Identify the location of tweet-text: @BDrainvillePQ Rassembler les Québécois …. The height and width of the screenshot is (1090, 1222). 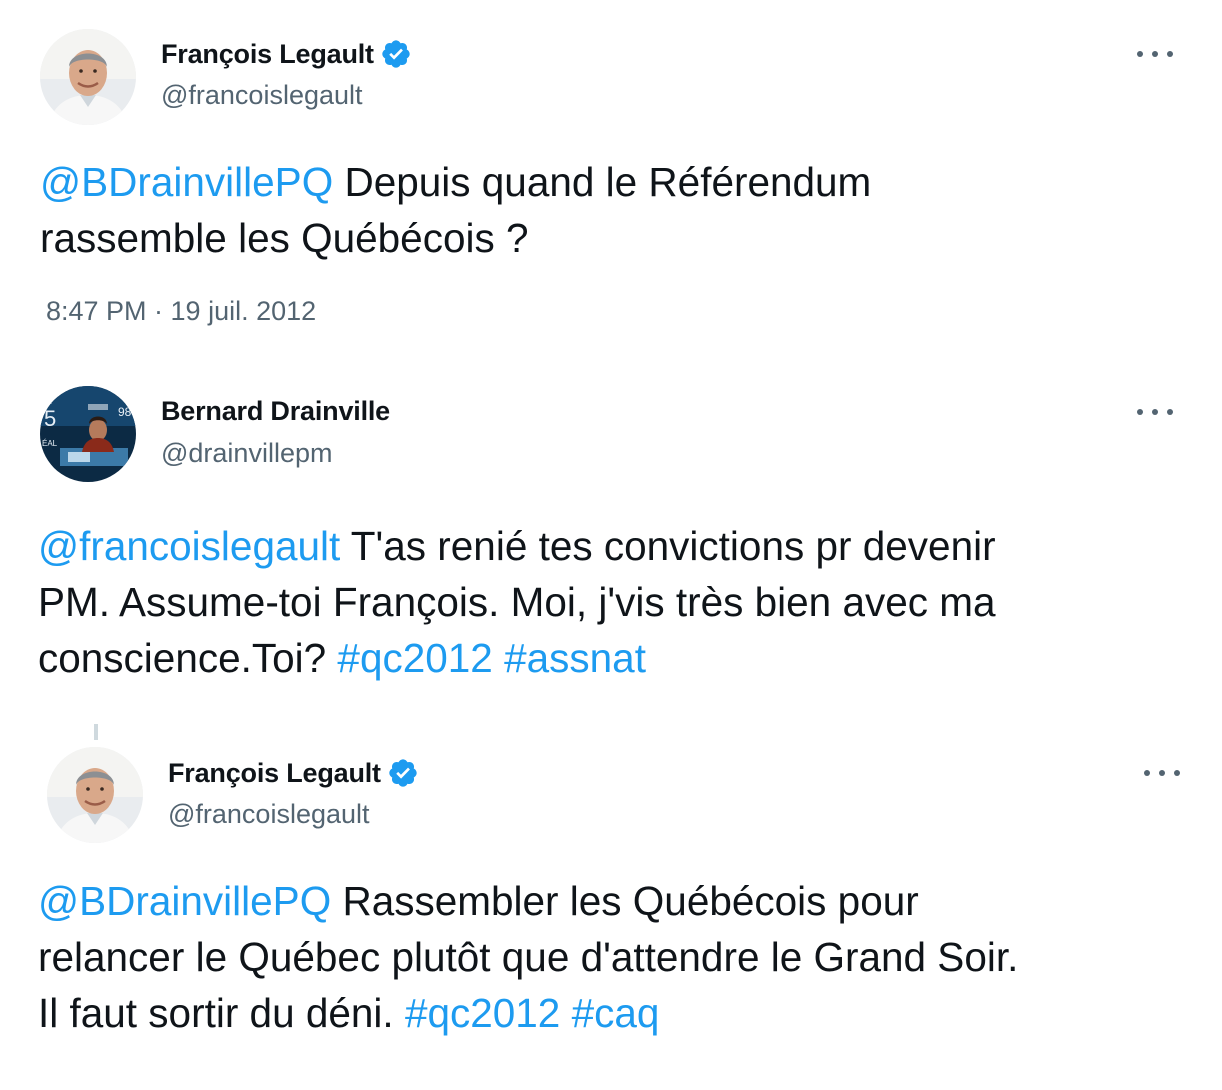
(528, 957).